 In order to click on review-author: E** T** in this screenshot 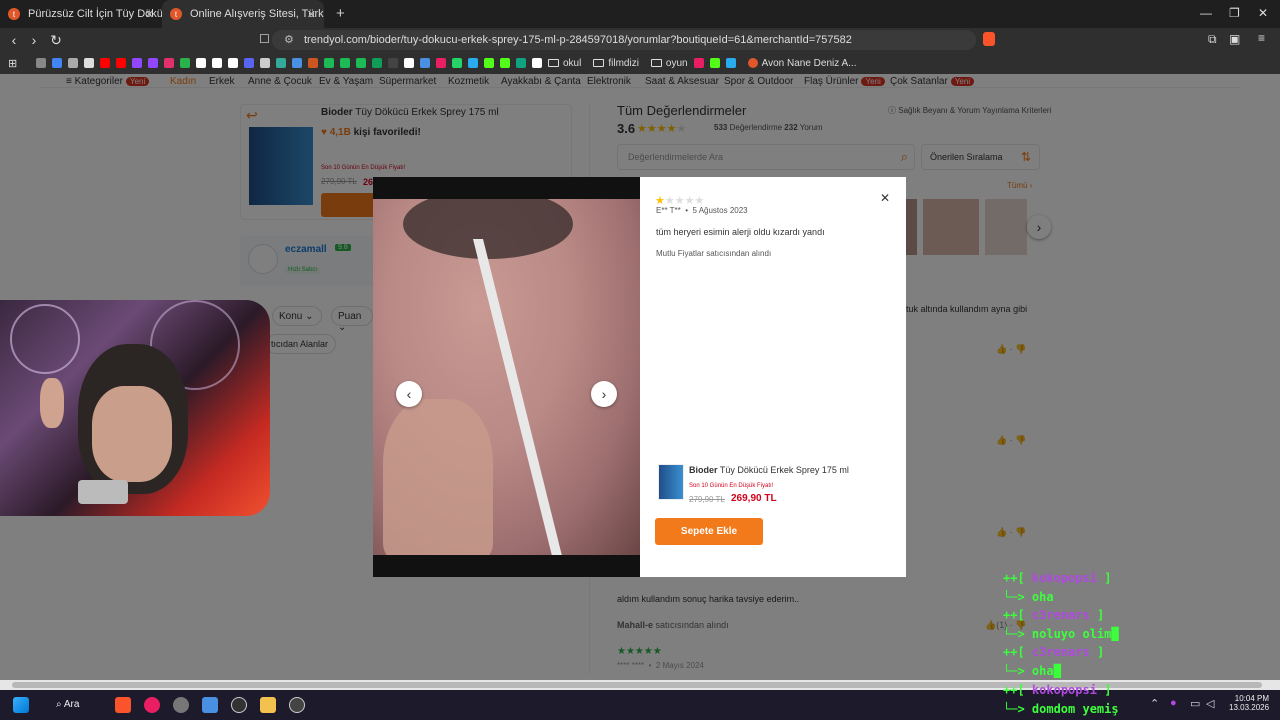, I will do `click(668, 210)`.